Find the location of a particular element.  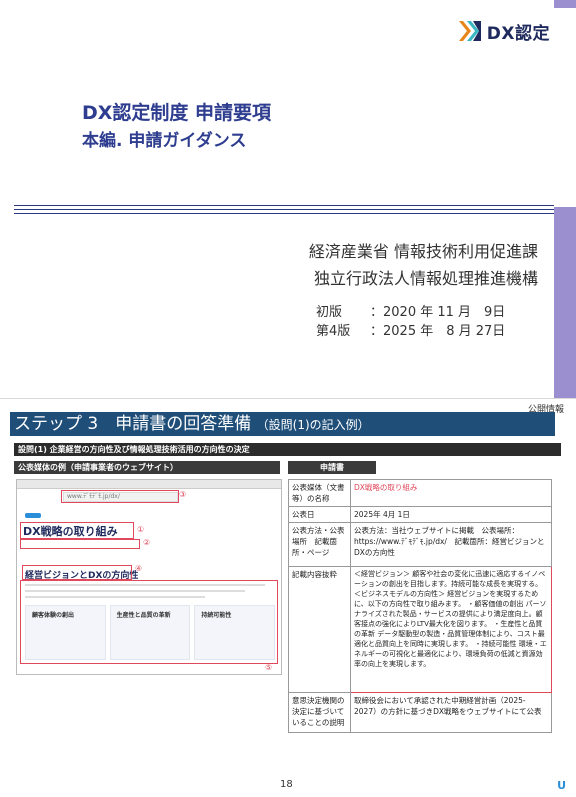

version1-label: 初版 is located at coordinates (329, 312).